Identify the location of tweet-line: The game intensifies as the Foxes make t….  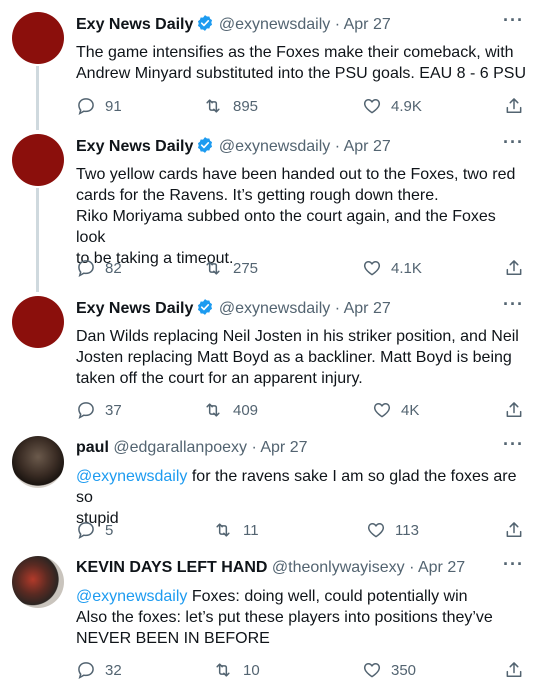
(295, 52).